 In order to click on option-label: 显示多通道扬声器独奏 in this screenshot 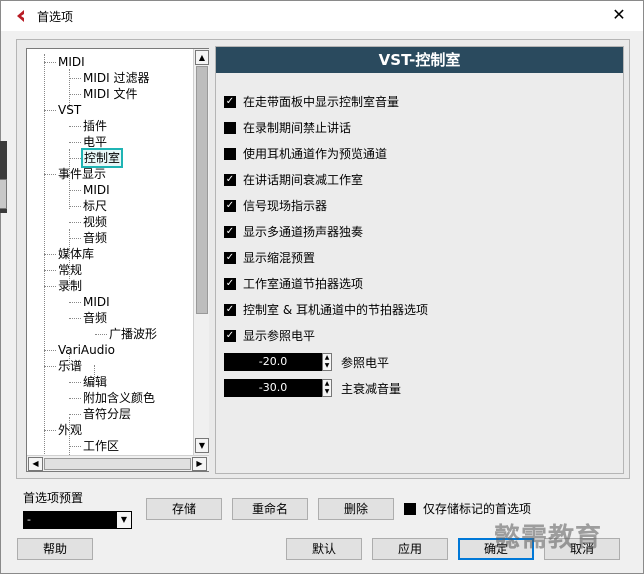, I will do `click(303, 232)`.